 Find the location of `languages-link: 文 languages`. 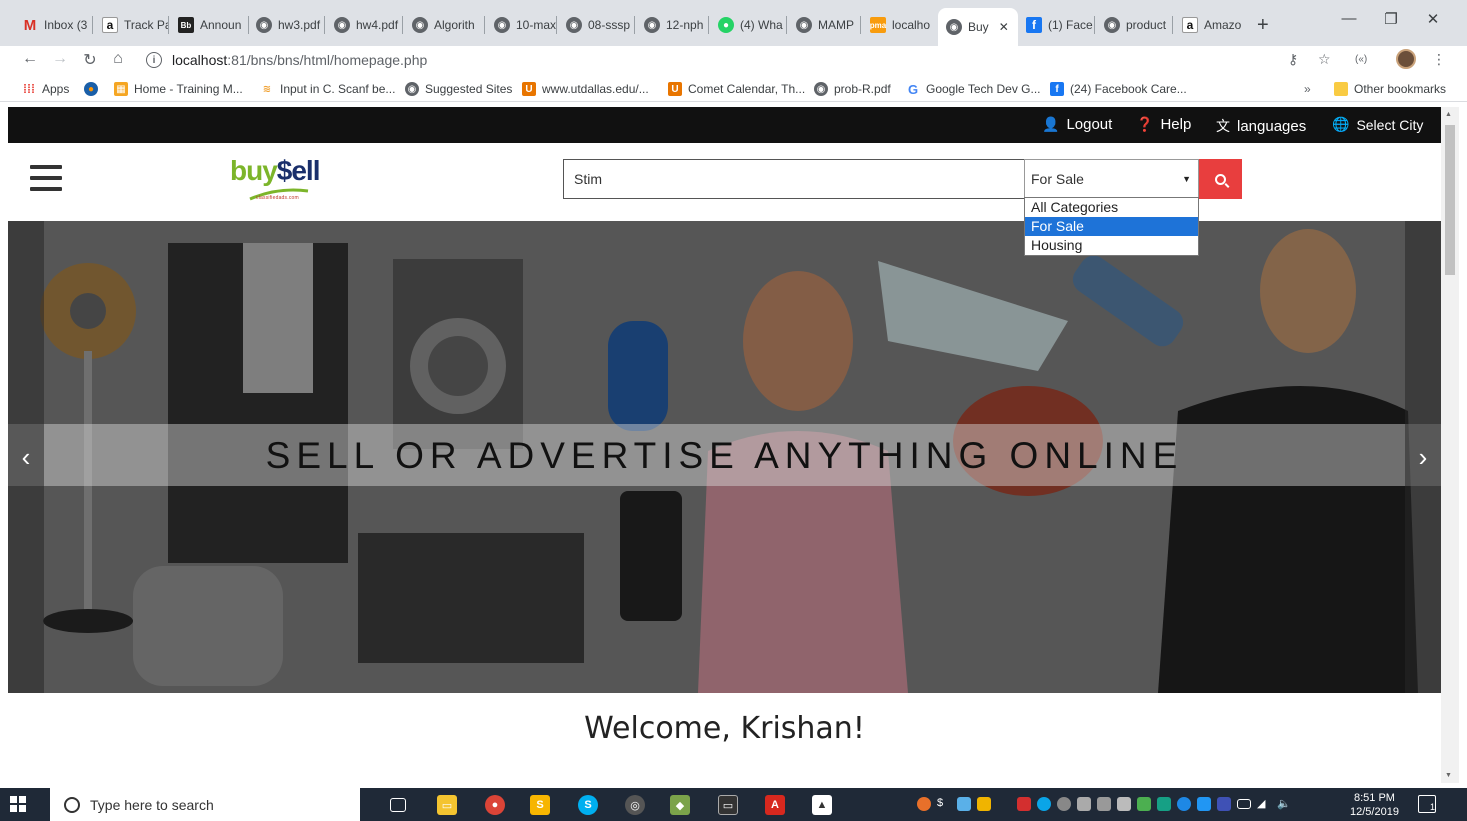

languages-link: 文 languages is located at coordinates (1261, 126).